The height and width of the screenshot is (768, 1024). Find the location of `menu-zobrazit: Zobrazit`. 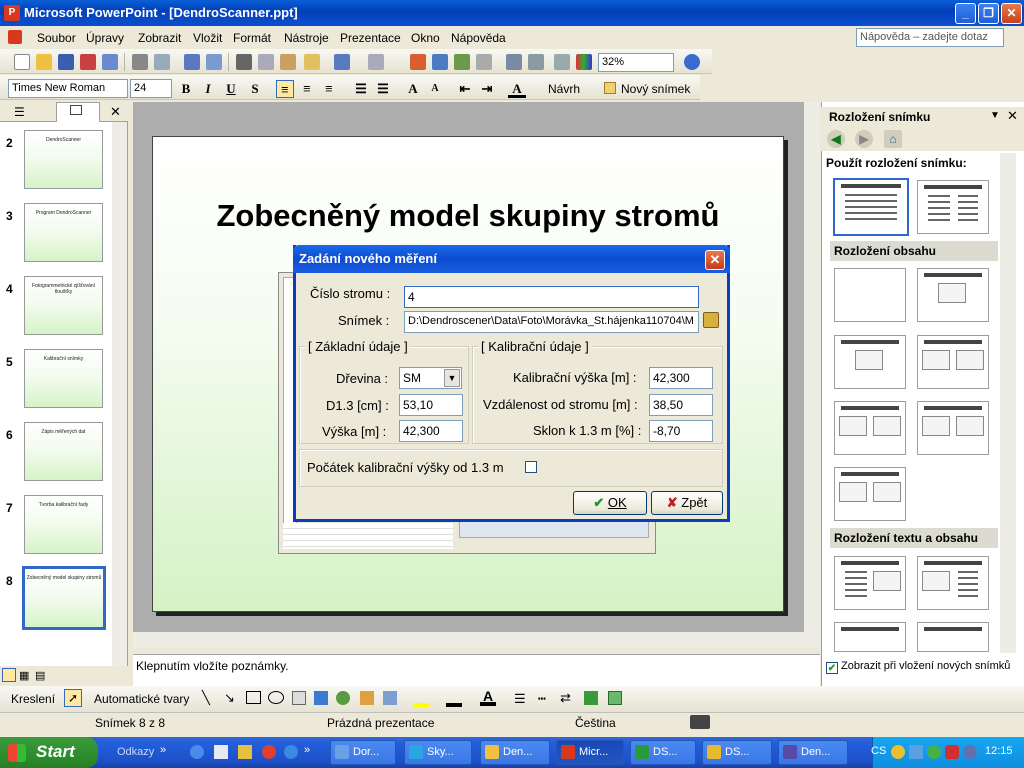

menu-zobrazit: Zobrazit is located at coordinates (159, 38).